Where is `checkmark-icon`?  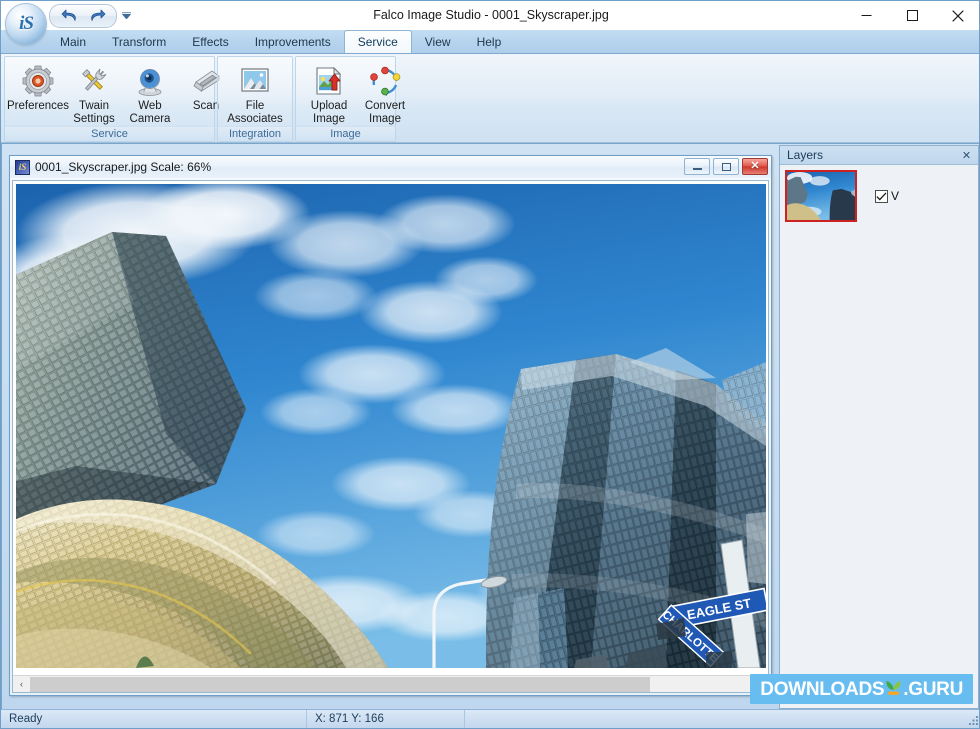 checkmark-icon is located at coordinates (881, 196).